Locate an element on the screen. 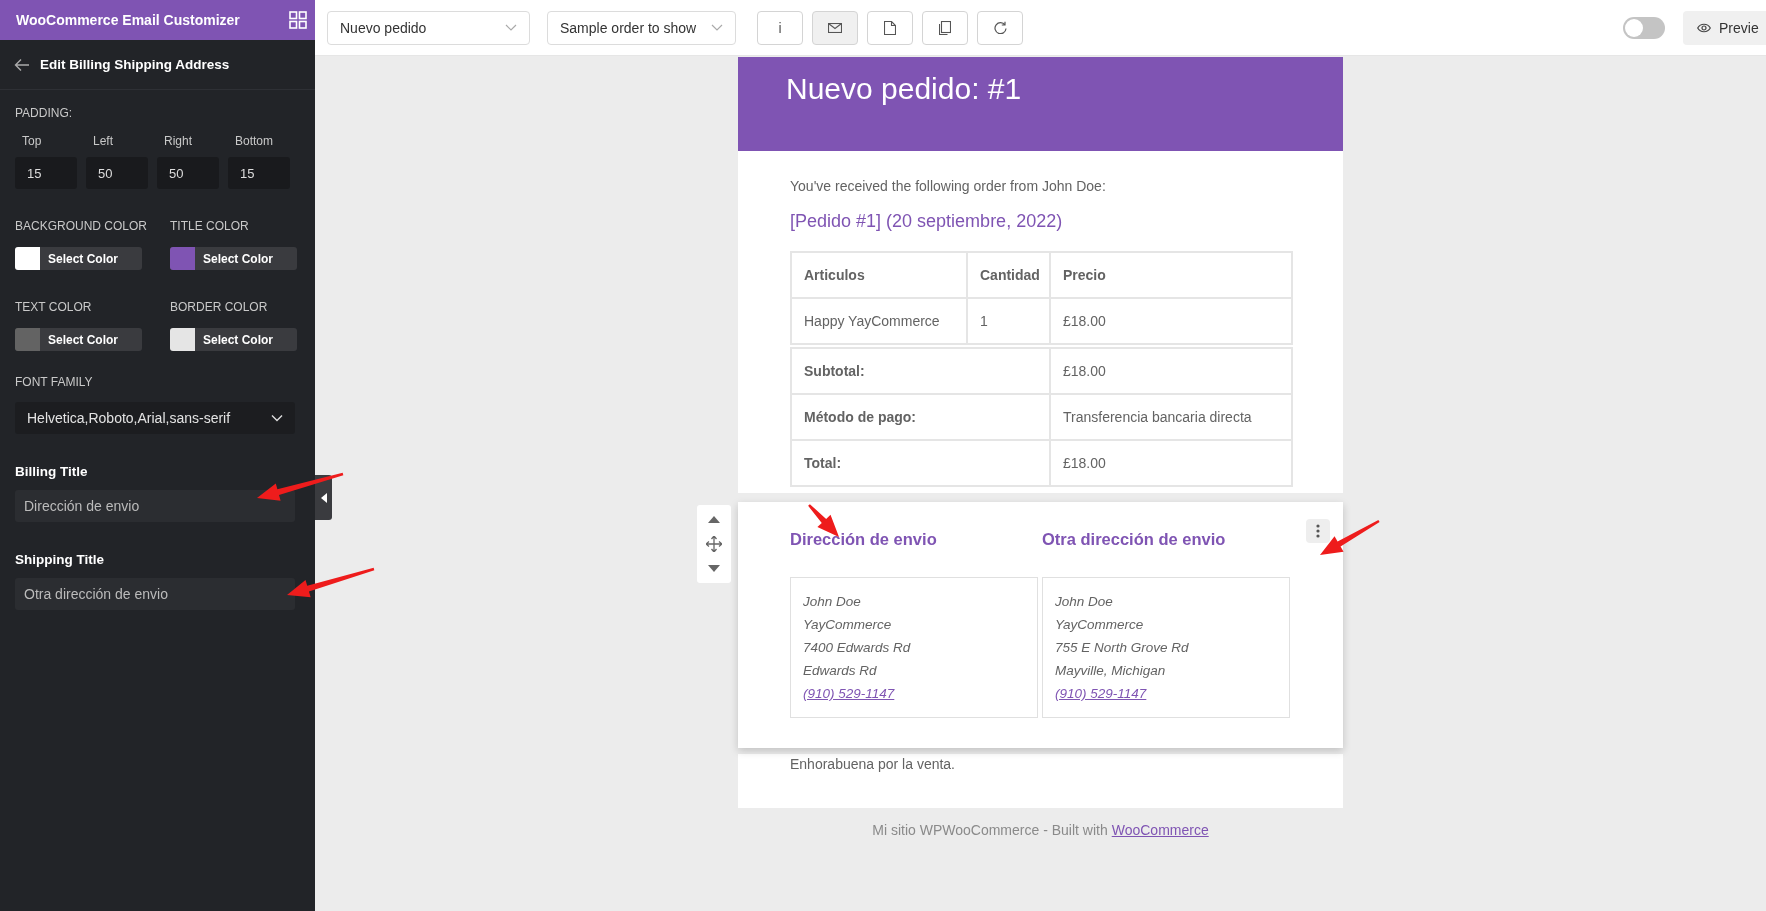  font-family-select: Helvetica,Roboto,Arial,sans-serif is located at coordinates (155, 418).